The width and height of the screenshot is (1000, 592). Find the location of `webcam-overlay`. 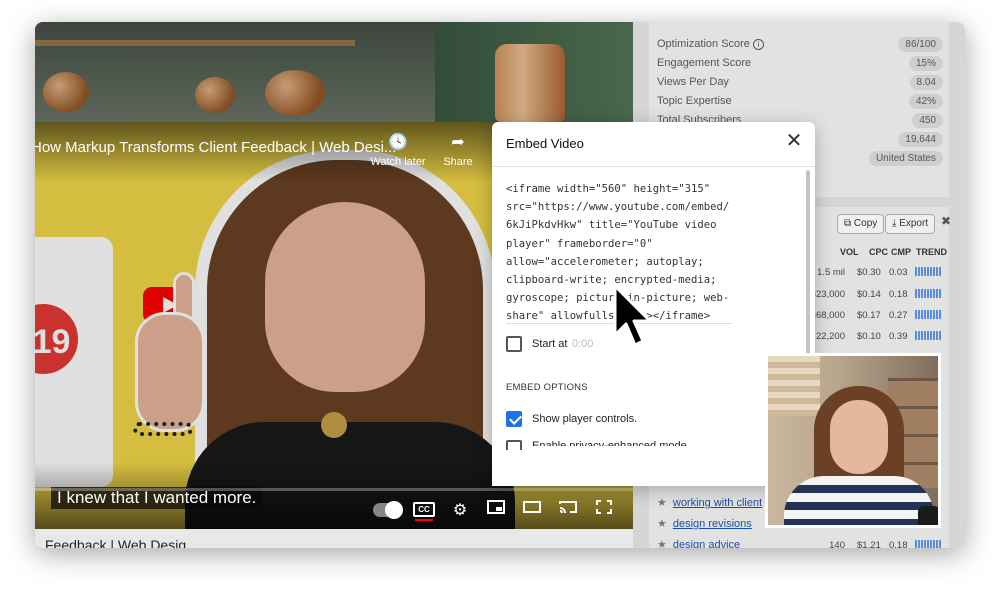

webcam-overlay is located at coordinates (853, 440).